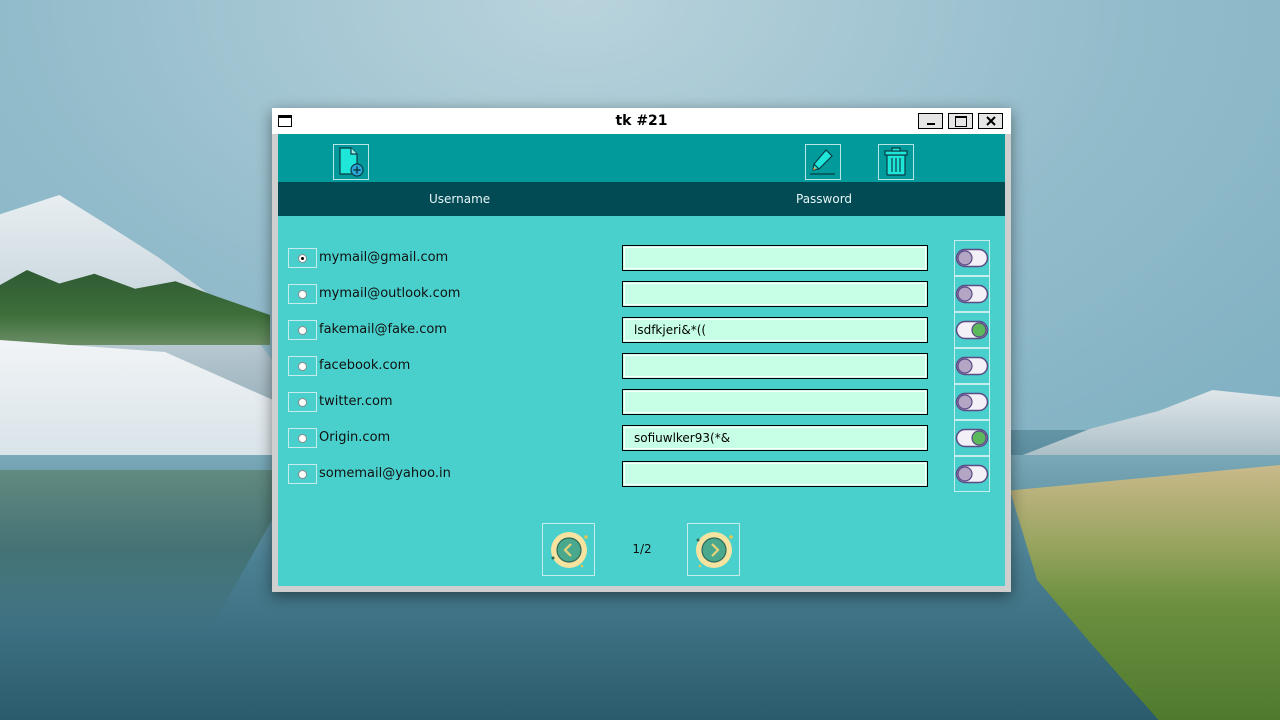 Image resolution: width=1280 pixels, height=720 pixels. Describe the element at coordinates (383, 329) in the screenshot. I see `username-label: fakemail@fake.com` at that location.